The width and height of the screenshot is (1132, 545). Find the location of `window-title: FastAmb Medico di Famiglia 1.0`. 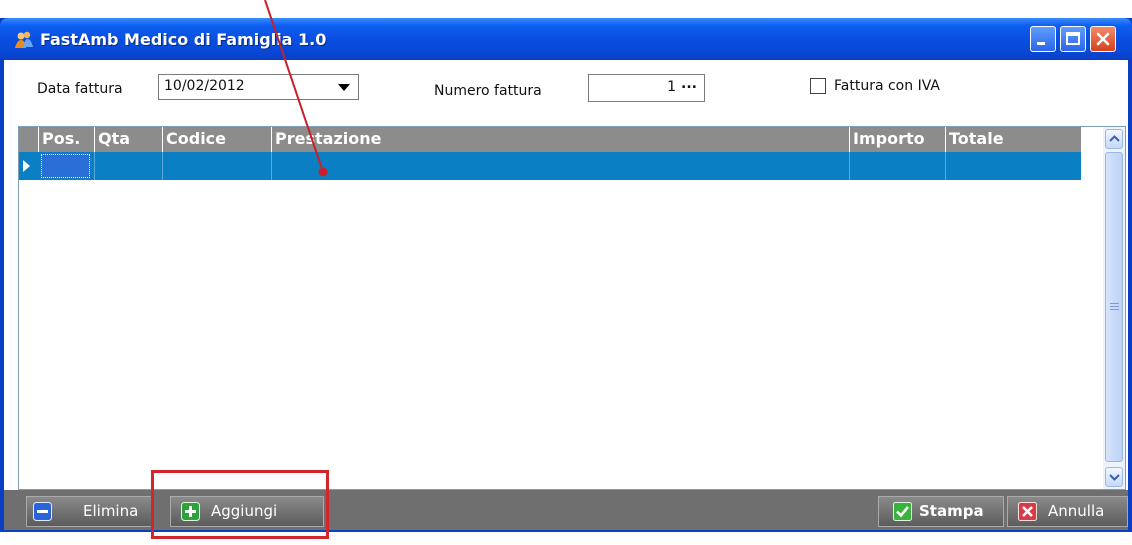

window-title: FastAmb Medico di Famiglia 1.0 is located at coordinates (183, 39).